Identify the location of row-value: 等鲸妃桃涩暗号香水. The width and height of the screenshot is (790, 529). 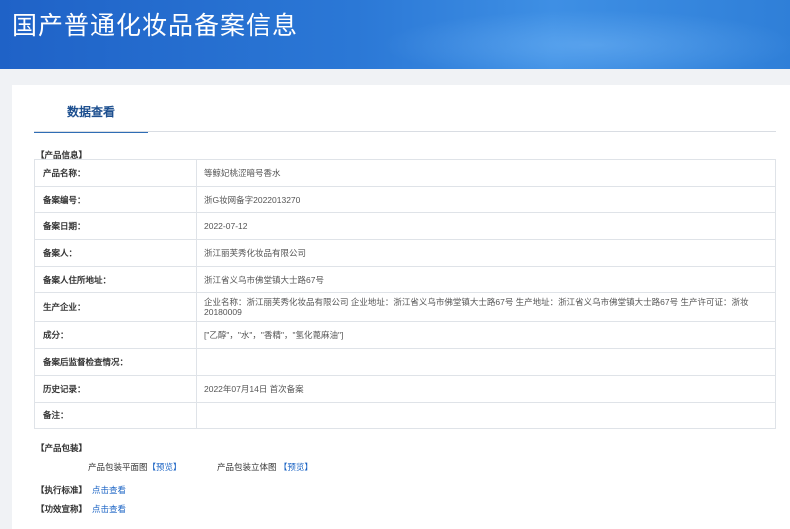
(486, 173).